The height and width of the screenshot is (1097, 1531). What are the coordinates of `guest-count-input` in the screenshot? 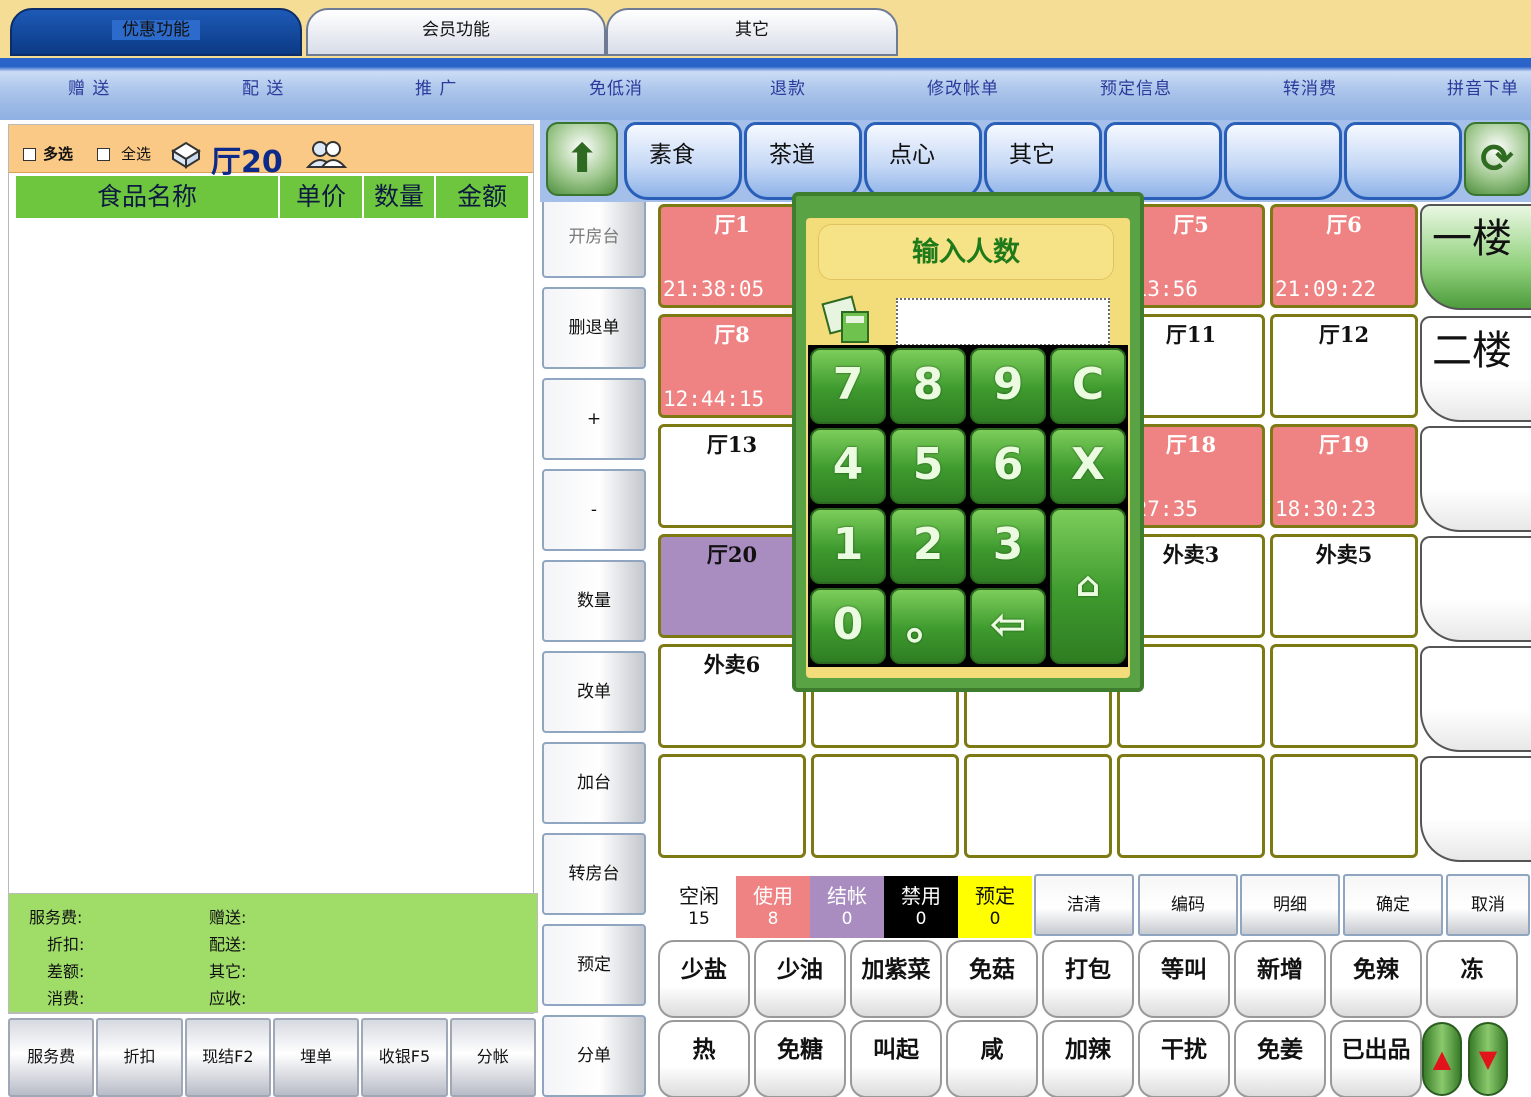 It's located at (1003, 322).